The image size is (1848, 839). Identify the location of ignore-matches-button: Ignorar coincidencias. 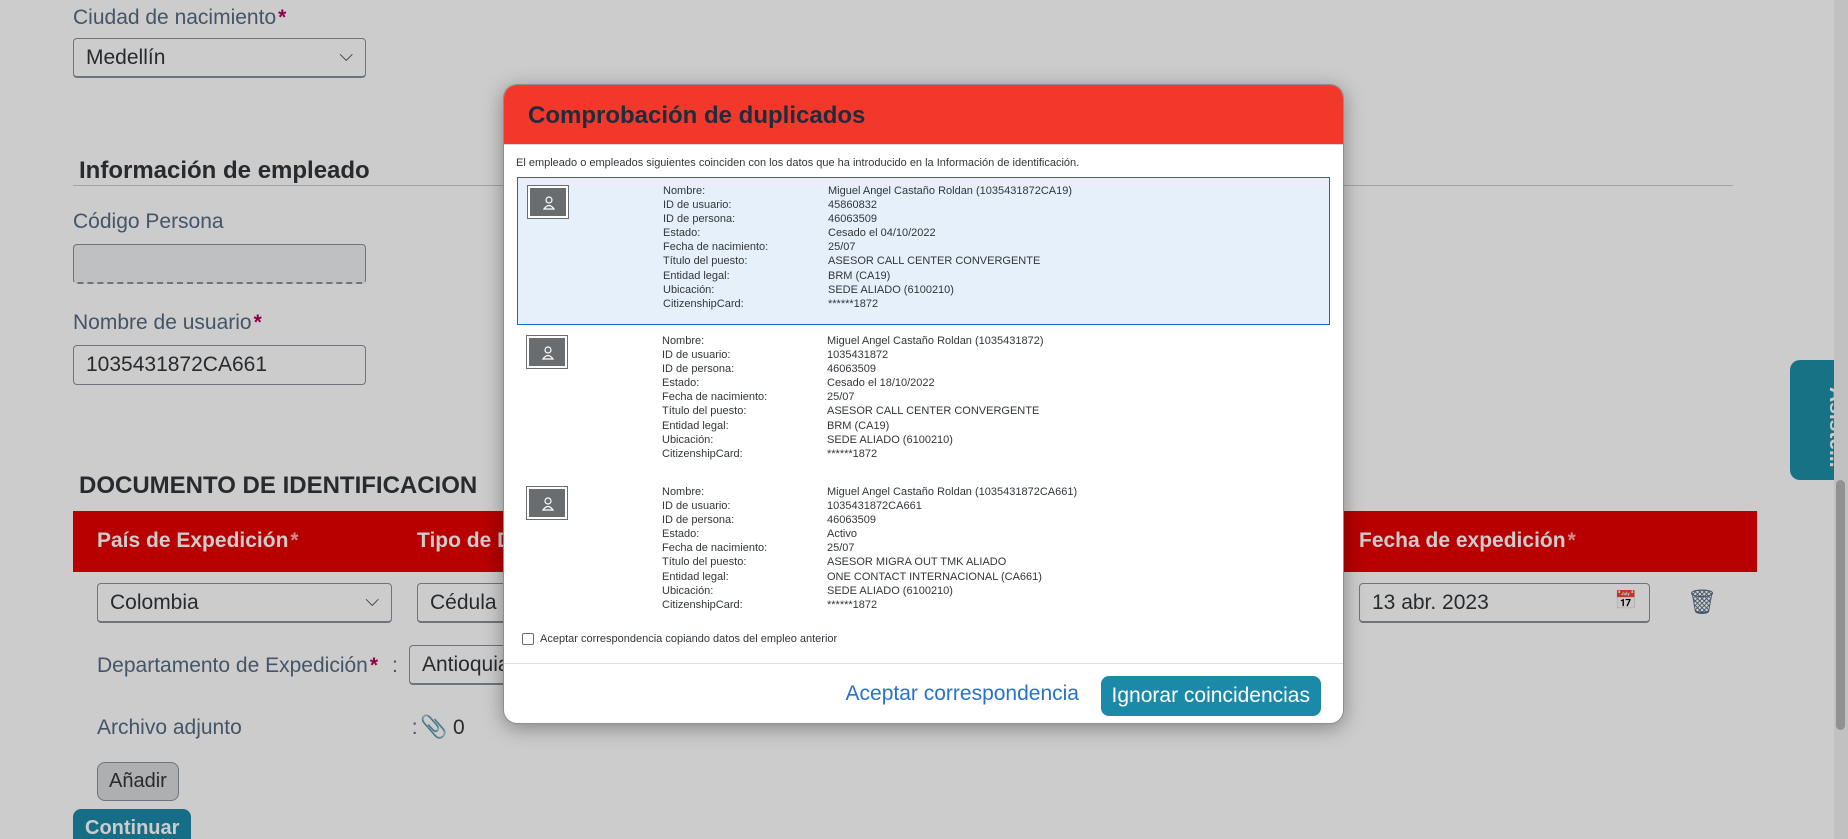
(1210, 696).